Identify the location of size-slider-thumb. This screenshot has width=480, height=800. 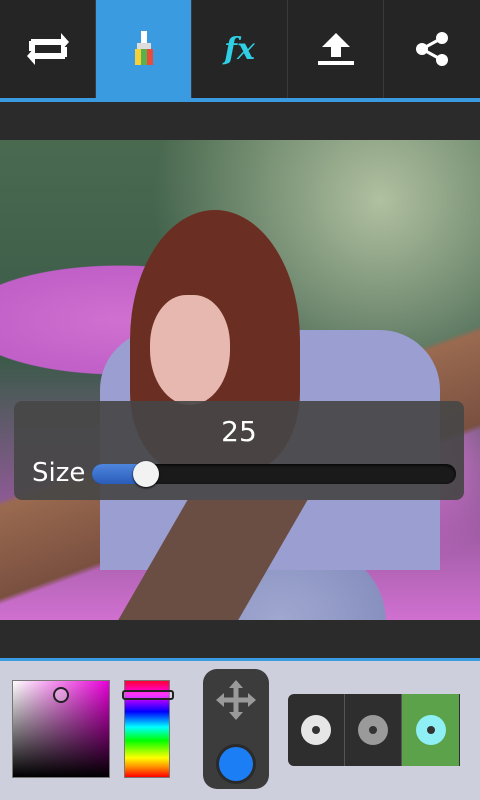
(145, 474).